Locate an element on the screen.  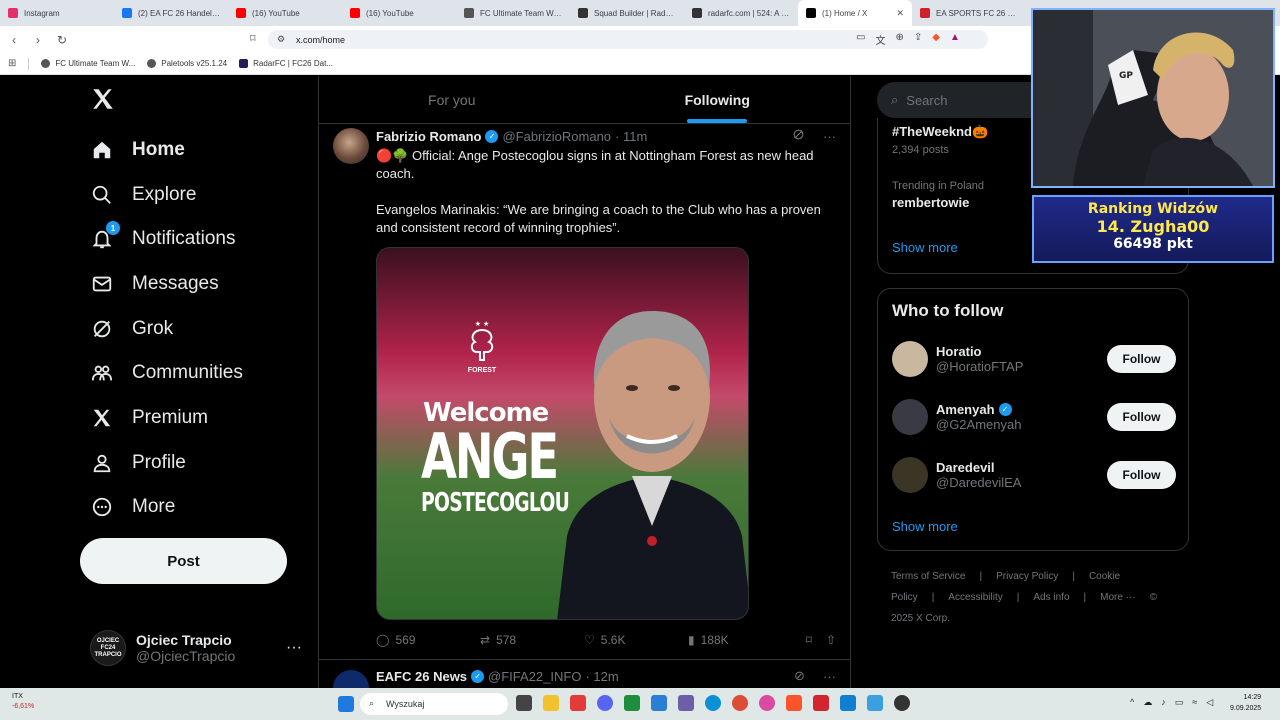
follow-suggestion: Daredevil @DaredevilEA Follow is located at coordinates (1034, 475).